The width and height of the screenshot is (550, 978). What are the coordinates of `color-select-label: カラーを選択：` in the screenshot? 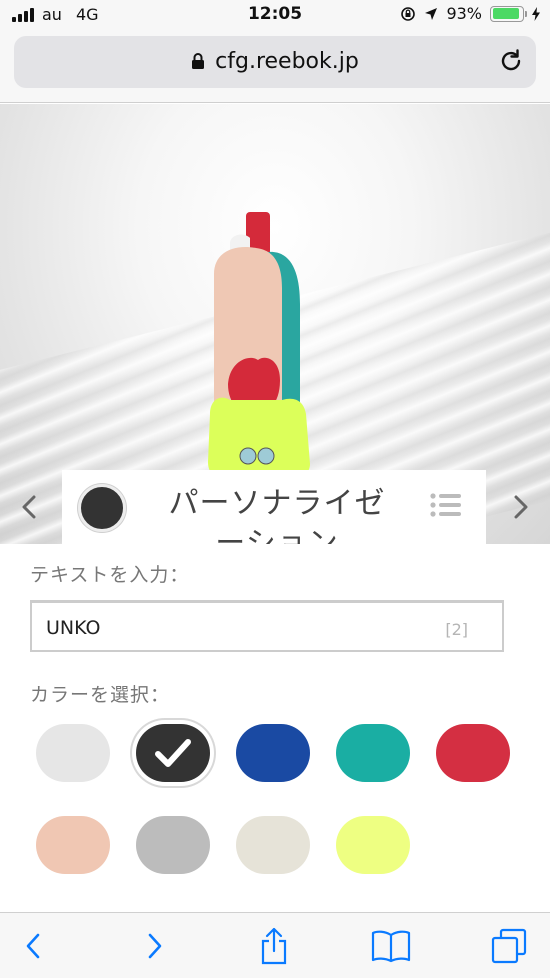 It's located at (100, 695).